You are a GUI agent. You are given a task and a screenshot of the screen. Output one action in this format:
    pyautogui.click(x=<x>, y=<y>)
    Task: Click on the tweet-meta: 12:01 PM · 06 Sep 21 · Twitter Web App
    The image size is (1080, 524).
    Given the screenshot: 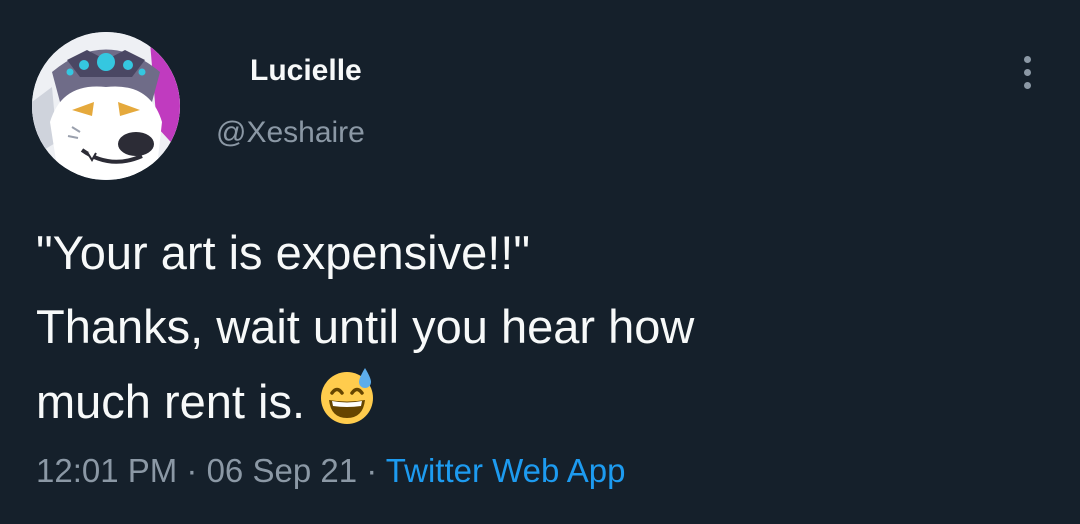 What is the action you would take?
    pyautogui.click(x=330, y=471)
    